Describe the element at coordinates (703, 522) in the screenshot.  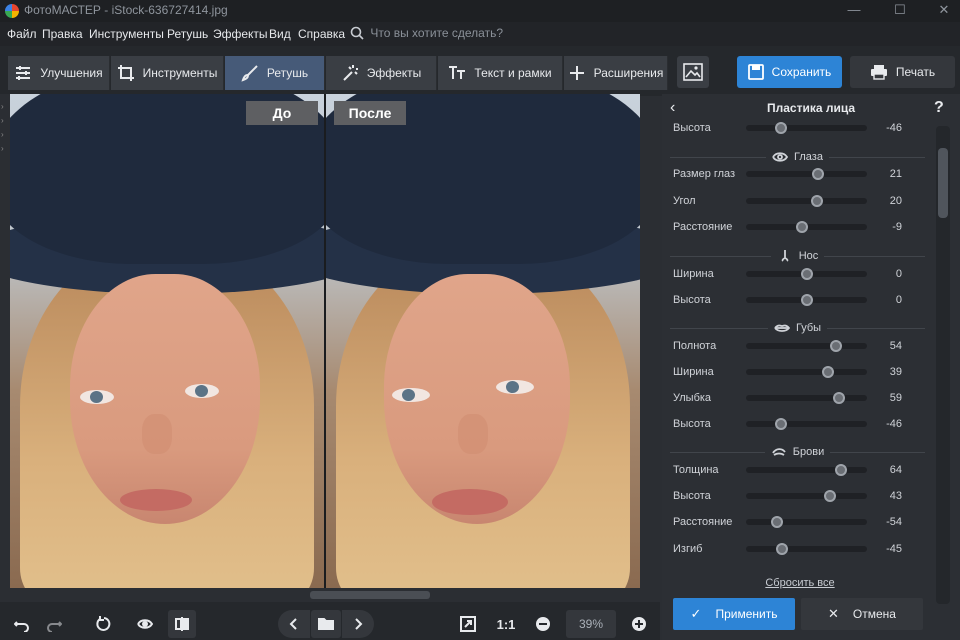
I see `slider-label: Расстояние` at that location.